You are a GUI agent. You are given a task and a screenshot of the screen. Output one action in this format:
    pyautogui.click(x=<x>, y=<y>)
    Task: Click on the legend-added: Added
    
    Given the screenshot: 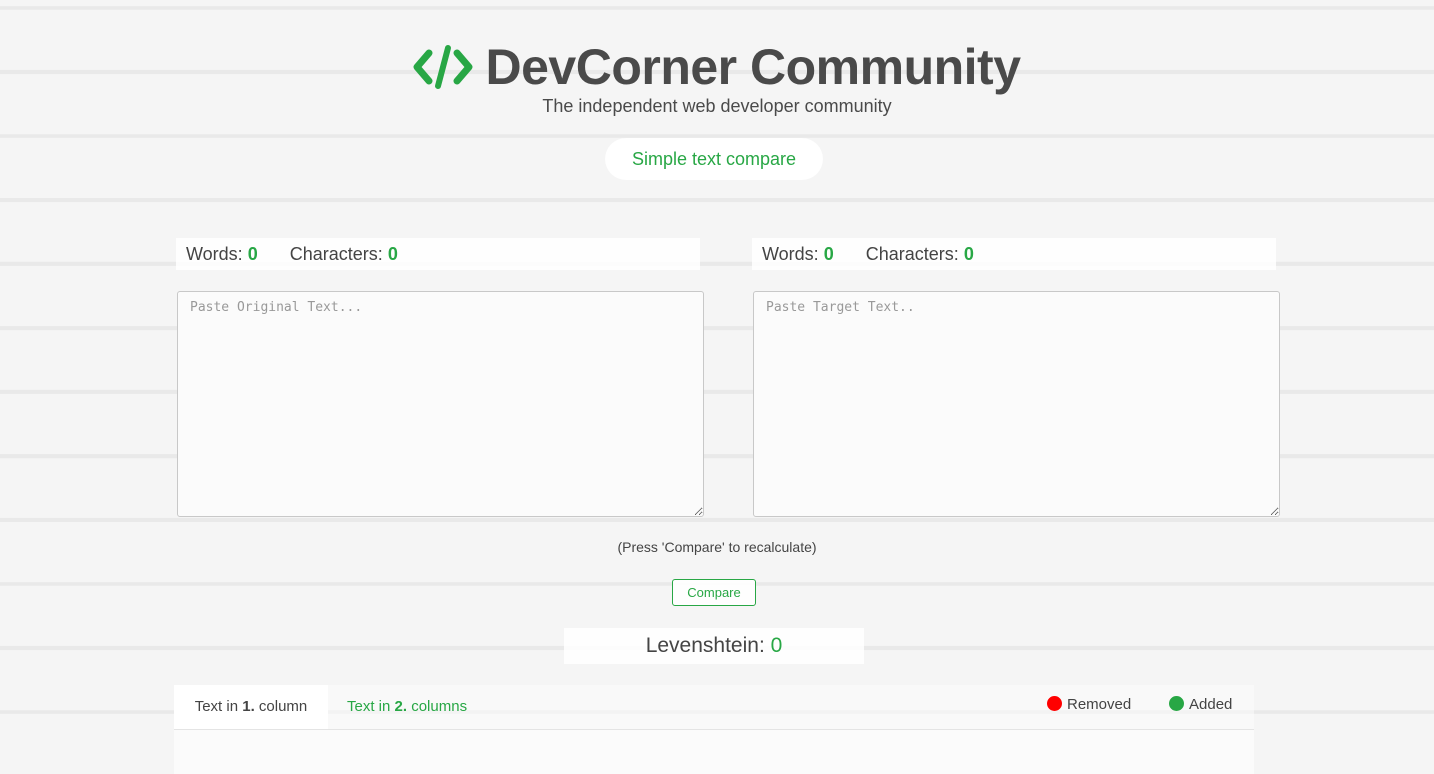 What is the action you would take?
    pyautogui.click(x=1200, y=705)
    